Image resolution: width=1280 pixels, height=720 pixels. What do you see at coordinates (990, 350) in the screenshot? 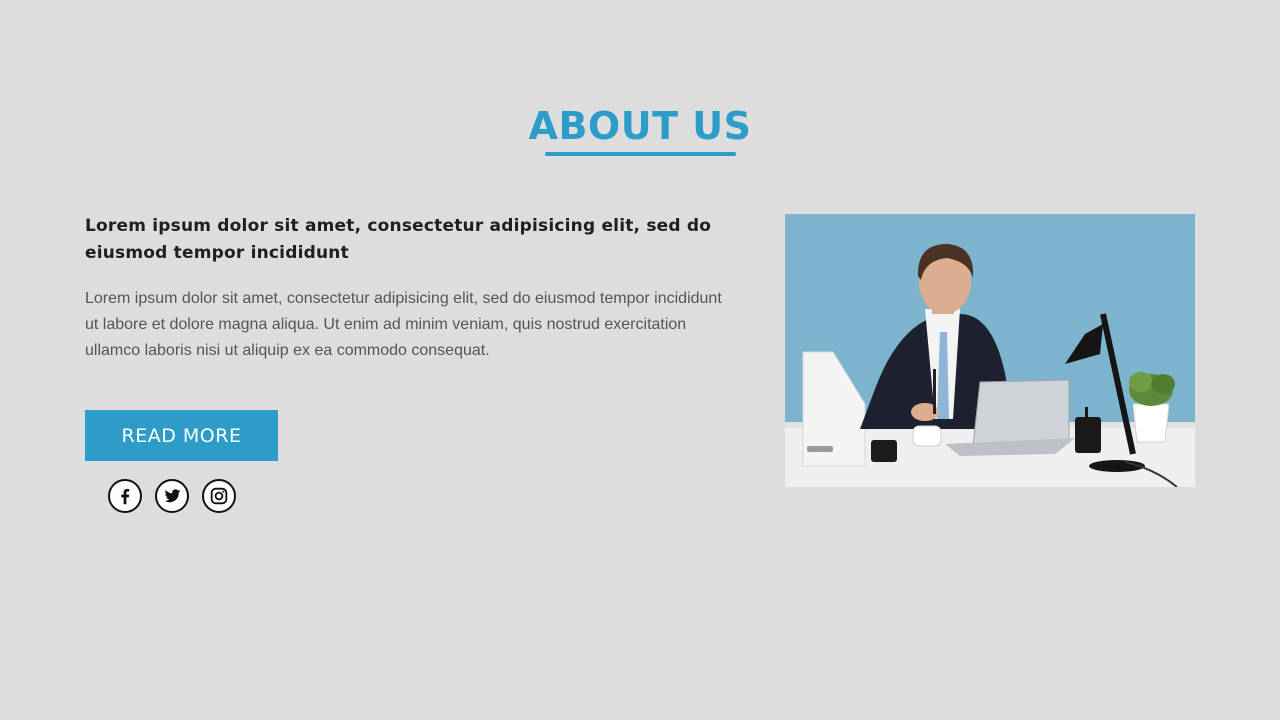
I see `office-photo` at bounding box center [990, 350].